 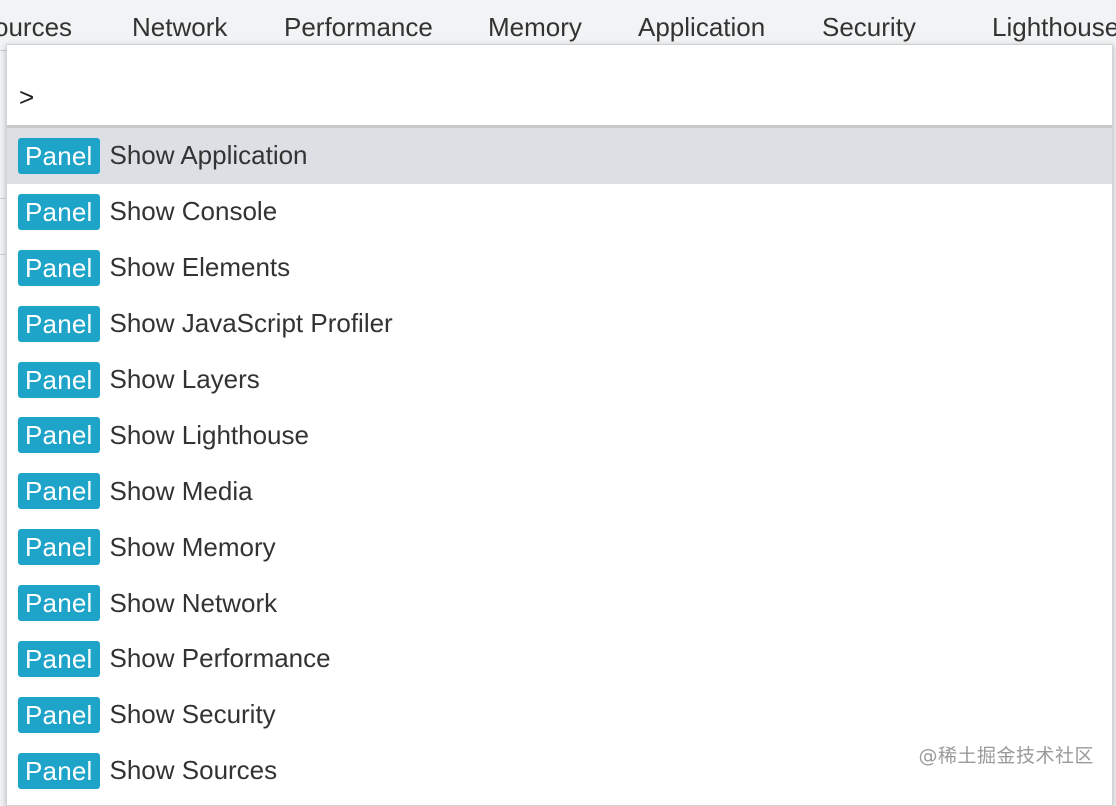 I want to click on command-item: Panel Show Elements, so click(x=559, y=268).